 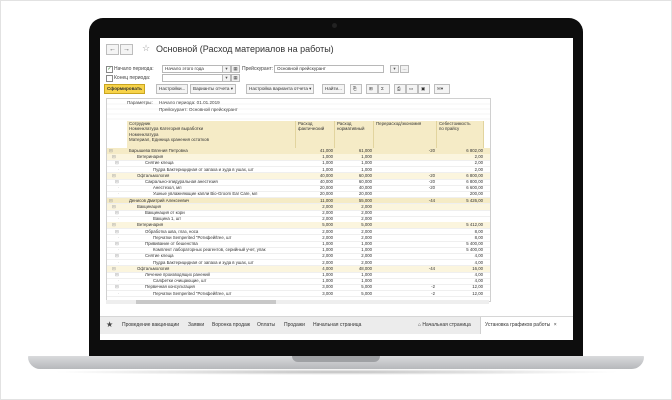 I want to click on favorite-star-icon: ☆, so click(x=146, y=48).